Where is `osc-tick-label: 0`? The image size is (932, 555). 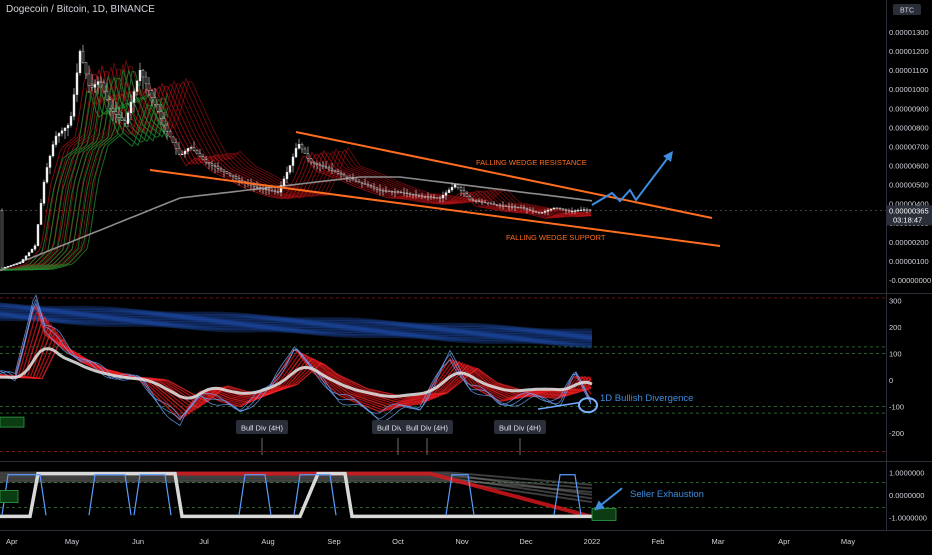
osc-tick-label: 0 is located at coordinates (891, 380).